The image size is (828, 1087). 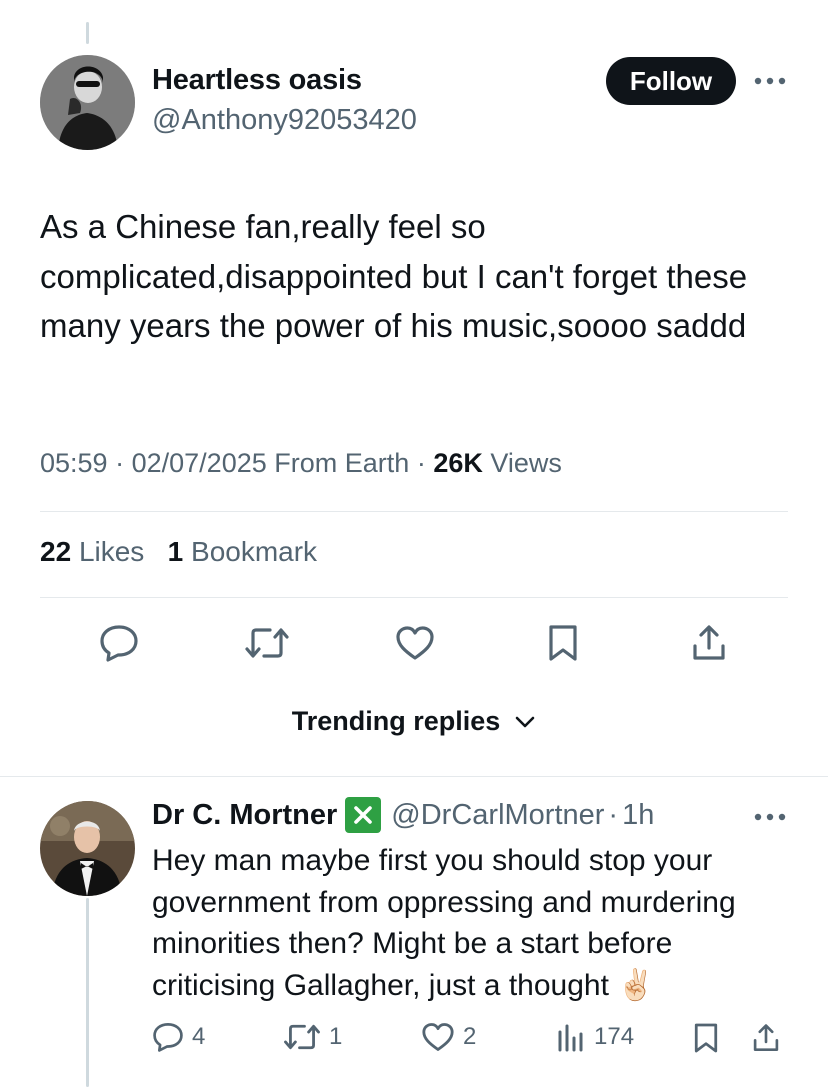 What do you see at coordinates (497, 815) in the screenshot?
I see `reply-author-handle: @DrCarlMortner` at bounding box center [497, 815].